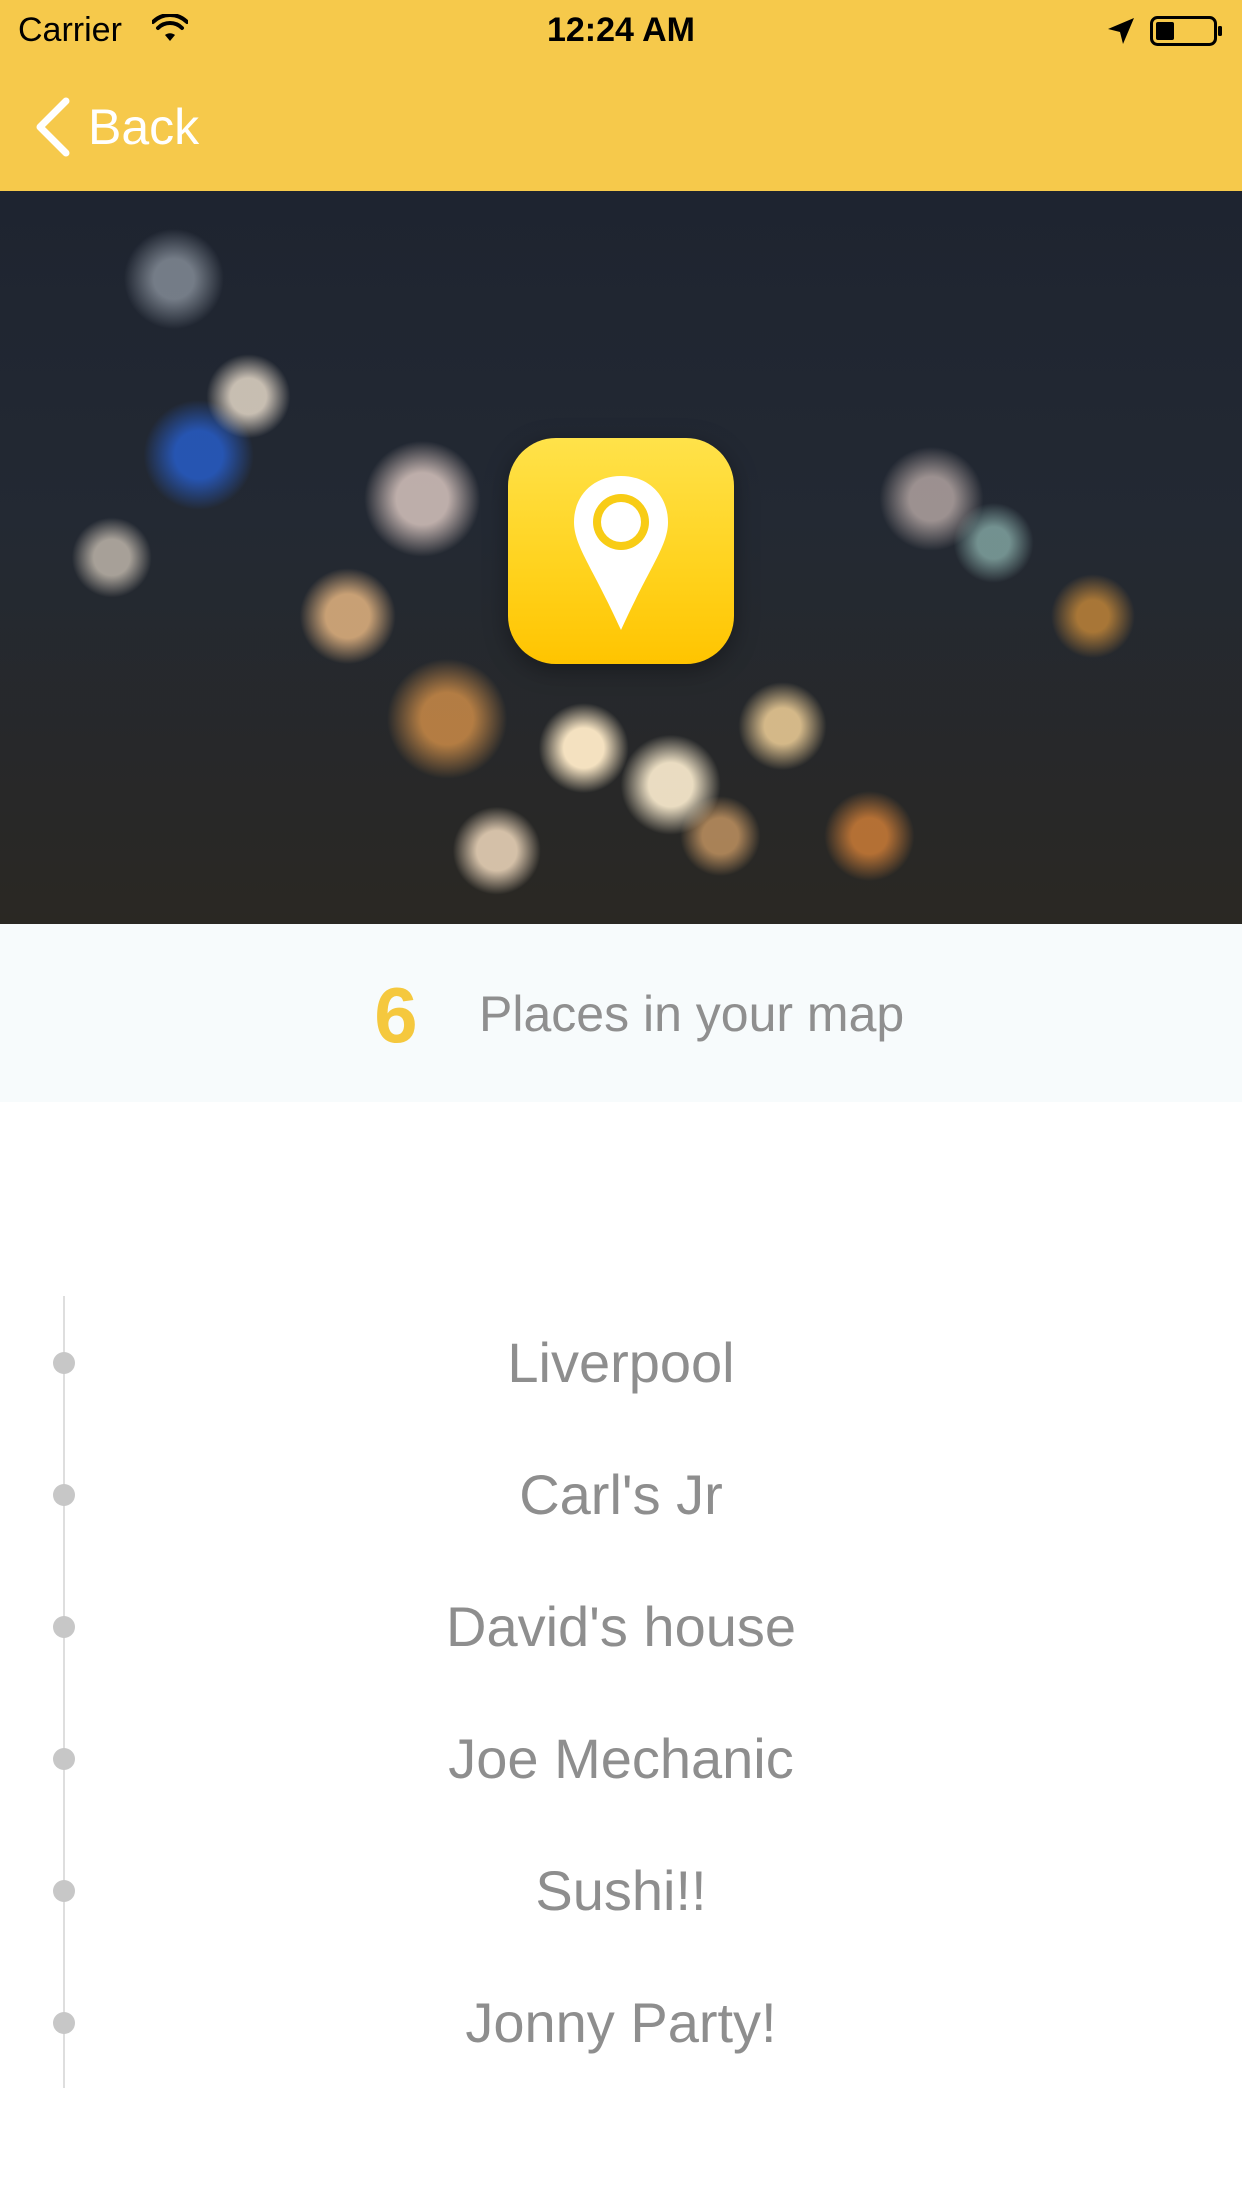 The height and width of the screenshot is (2208, 1242). I want to click on battery-icon, so click(1186, 31).